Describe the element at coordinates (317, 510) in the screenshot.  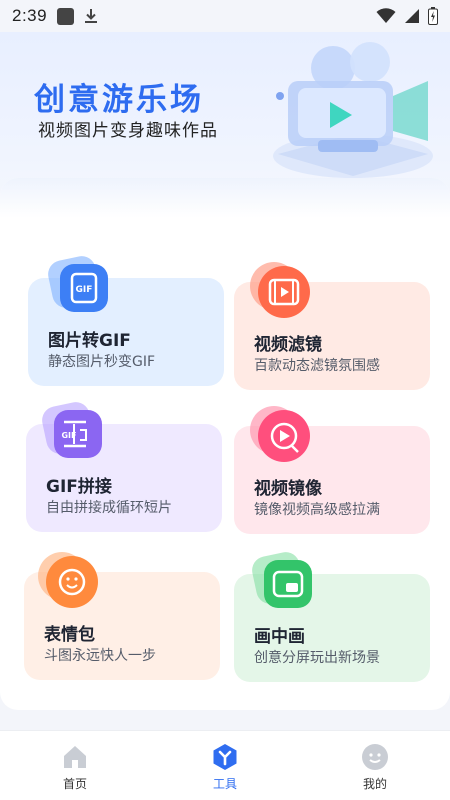
I see `tool-desc: 镜像视频高级感拉满` at that location.